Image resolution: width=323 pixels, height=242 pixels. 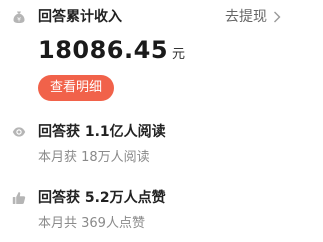 I want to click on reads-title: 回答获 1.1亿人阅读, so click(x=102, y=132).